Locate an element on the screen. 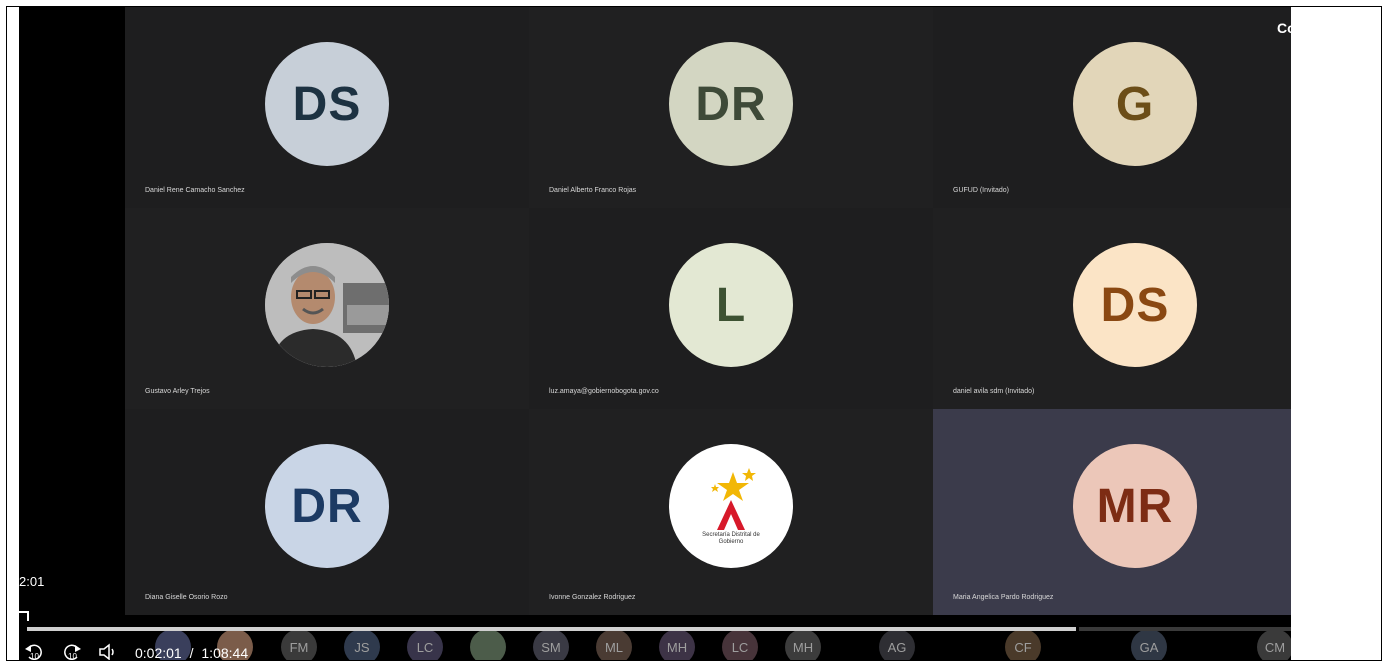  participant-name: Ivonne Gonzalez Rodriguez is located at coordinates (592, 597).